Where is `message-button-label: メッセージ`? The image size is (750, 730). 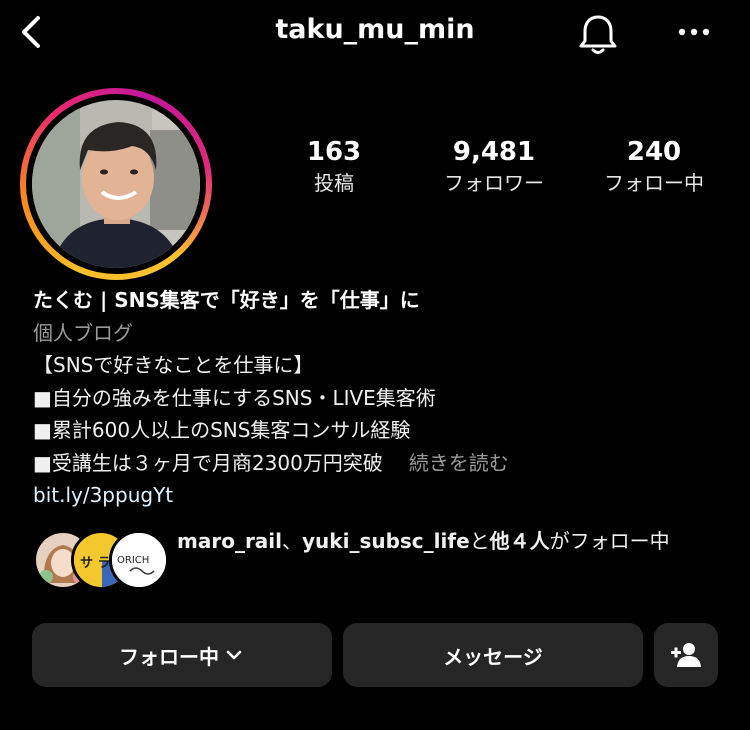 message-button-label: メッセージ is located at coordinates (493, 656).